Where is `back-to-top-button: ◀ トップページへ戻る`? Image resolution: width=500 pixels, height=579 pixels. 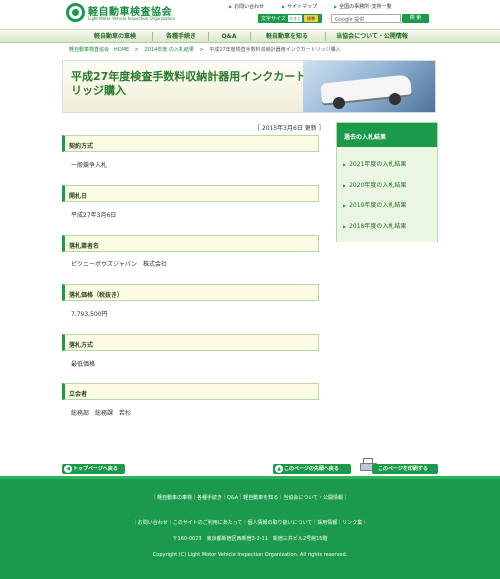
back-to-top-button: ◀ トップページへ戻る is located at coordinates (93, 469).